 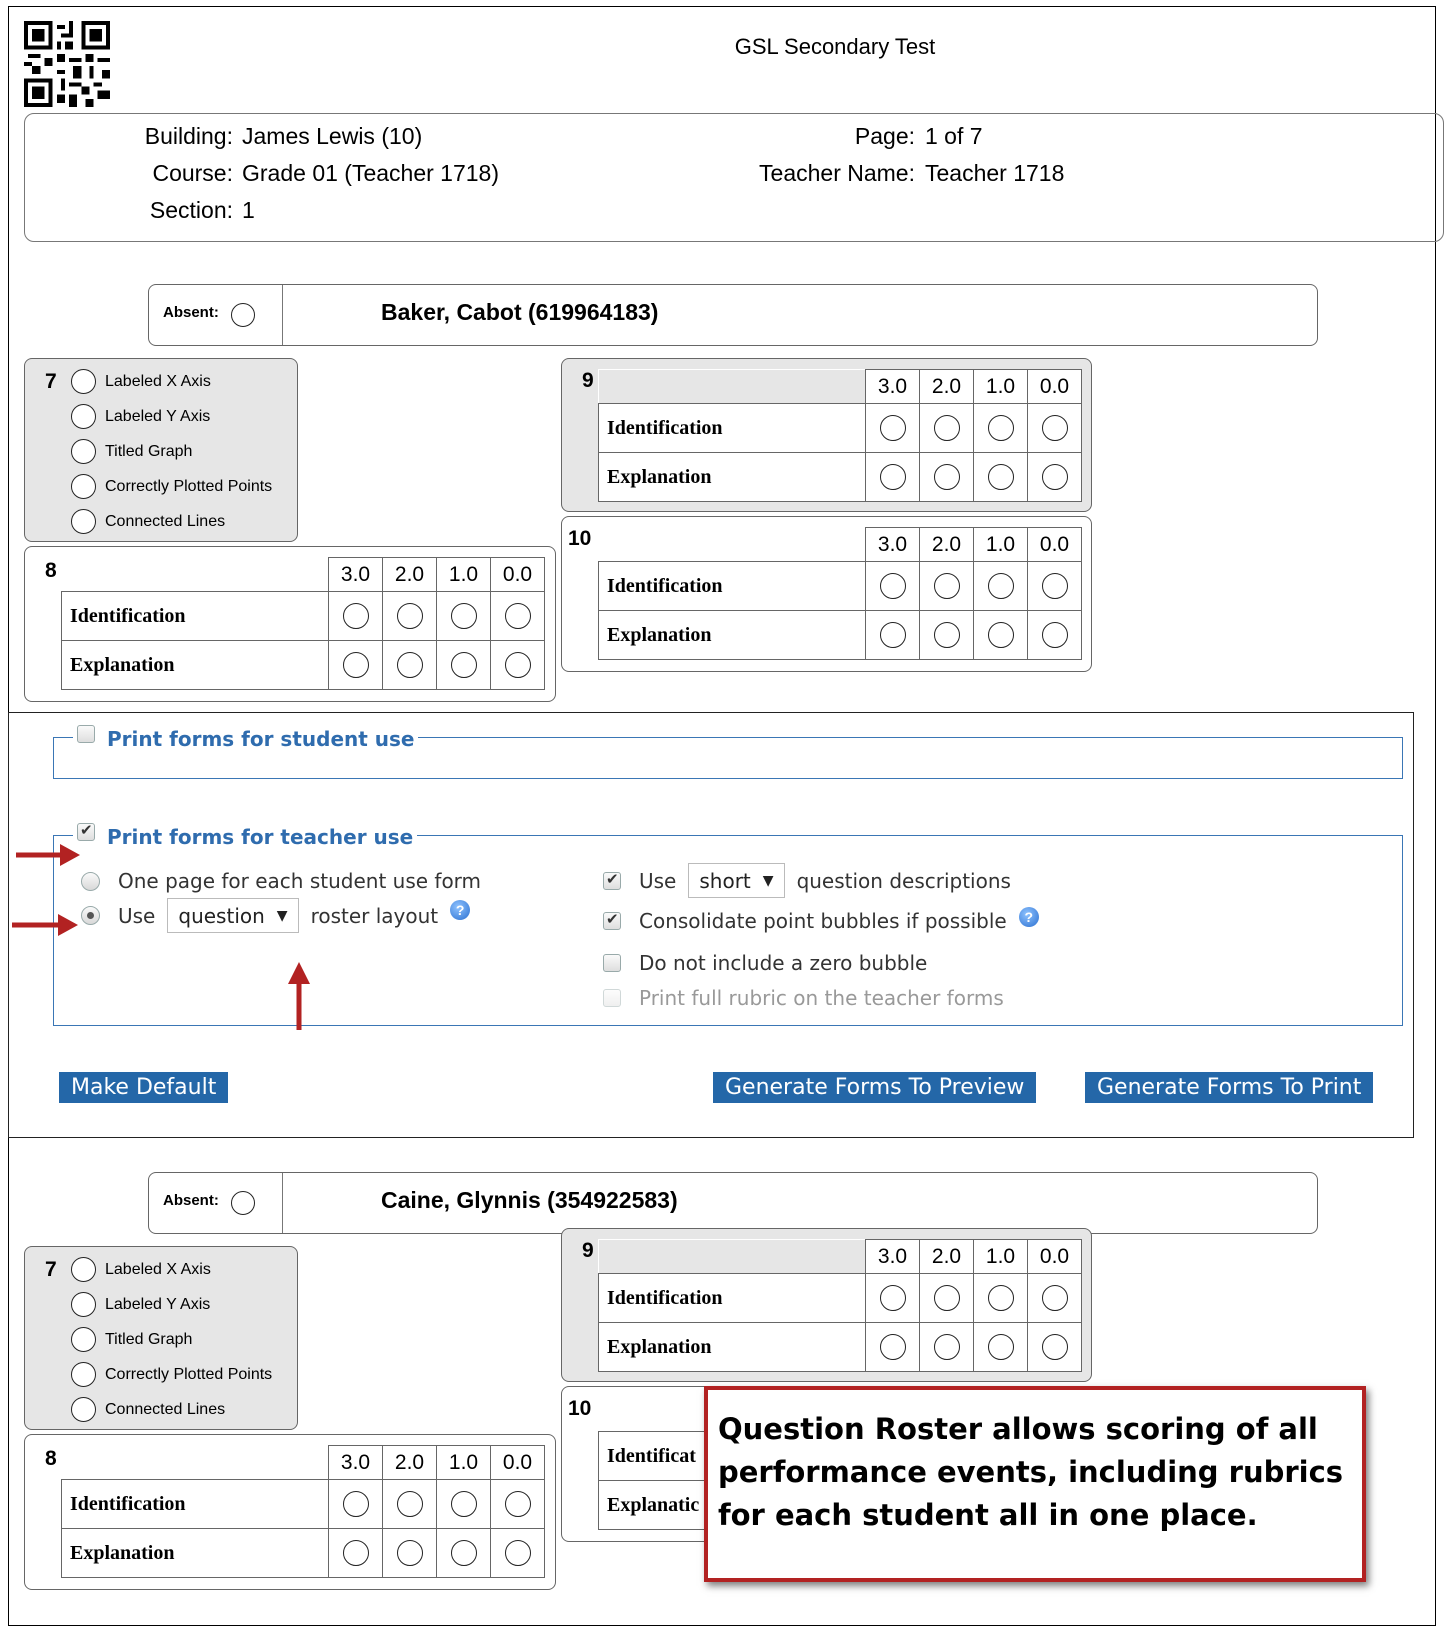 What do you see at coordinates (90, 881) in the screenshot?
I see `one-page-radio` at bounding box center [90, 881].